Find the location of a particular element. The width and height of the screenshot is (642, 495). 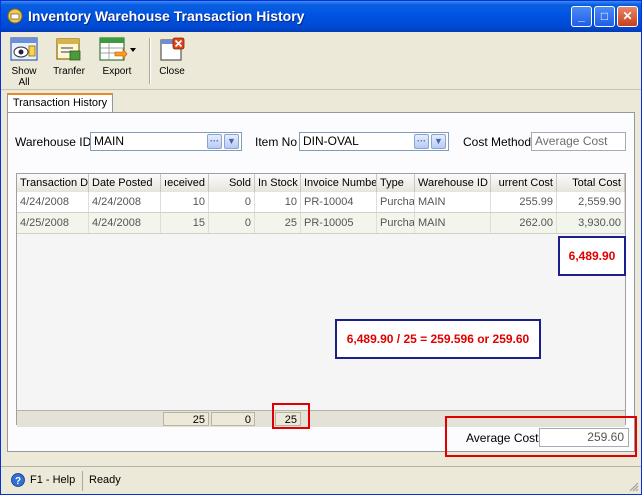

col-warehouse-id: Warehouse ID is located at coordinates (453, 183).